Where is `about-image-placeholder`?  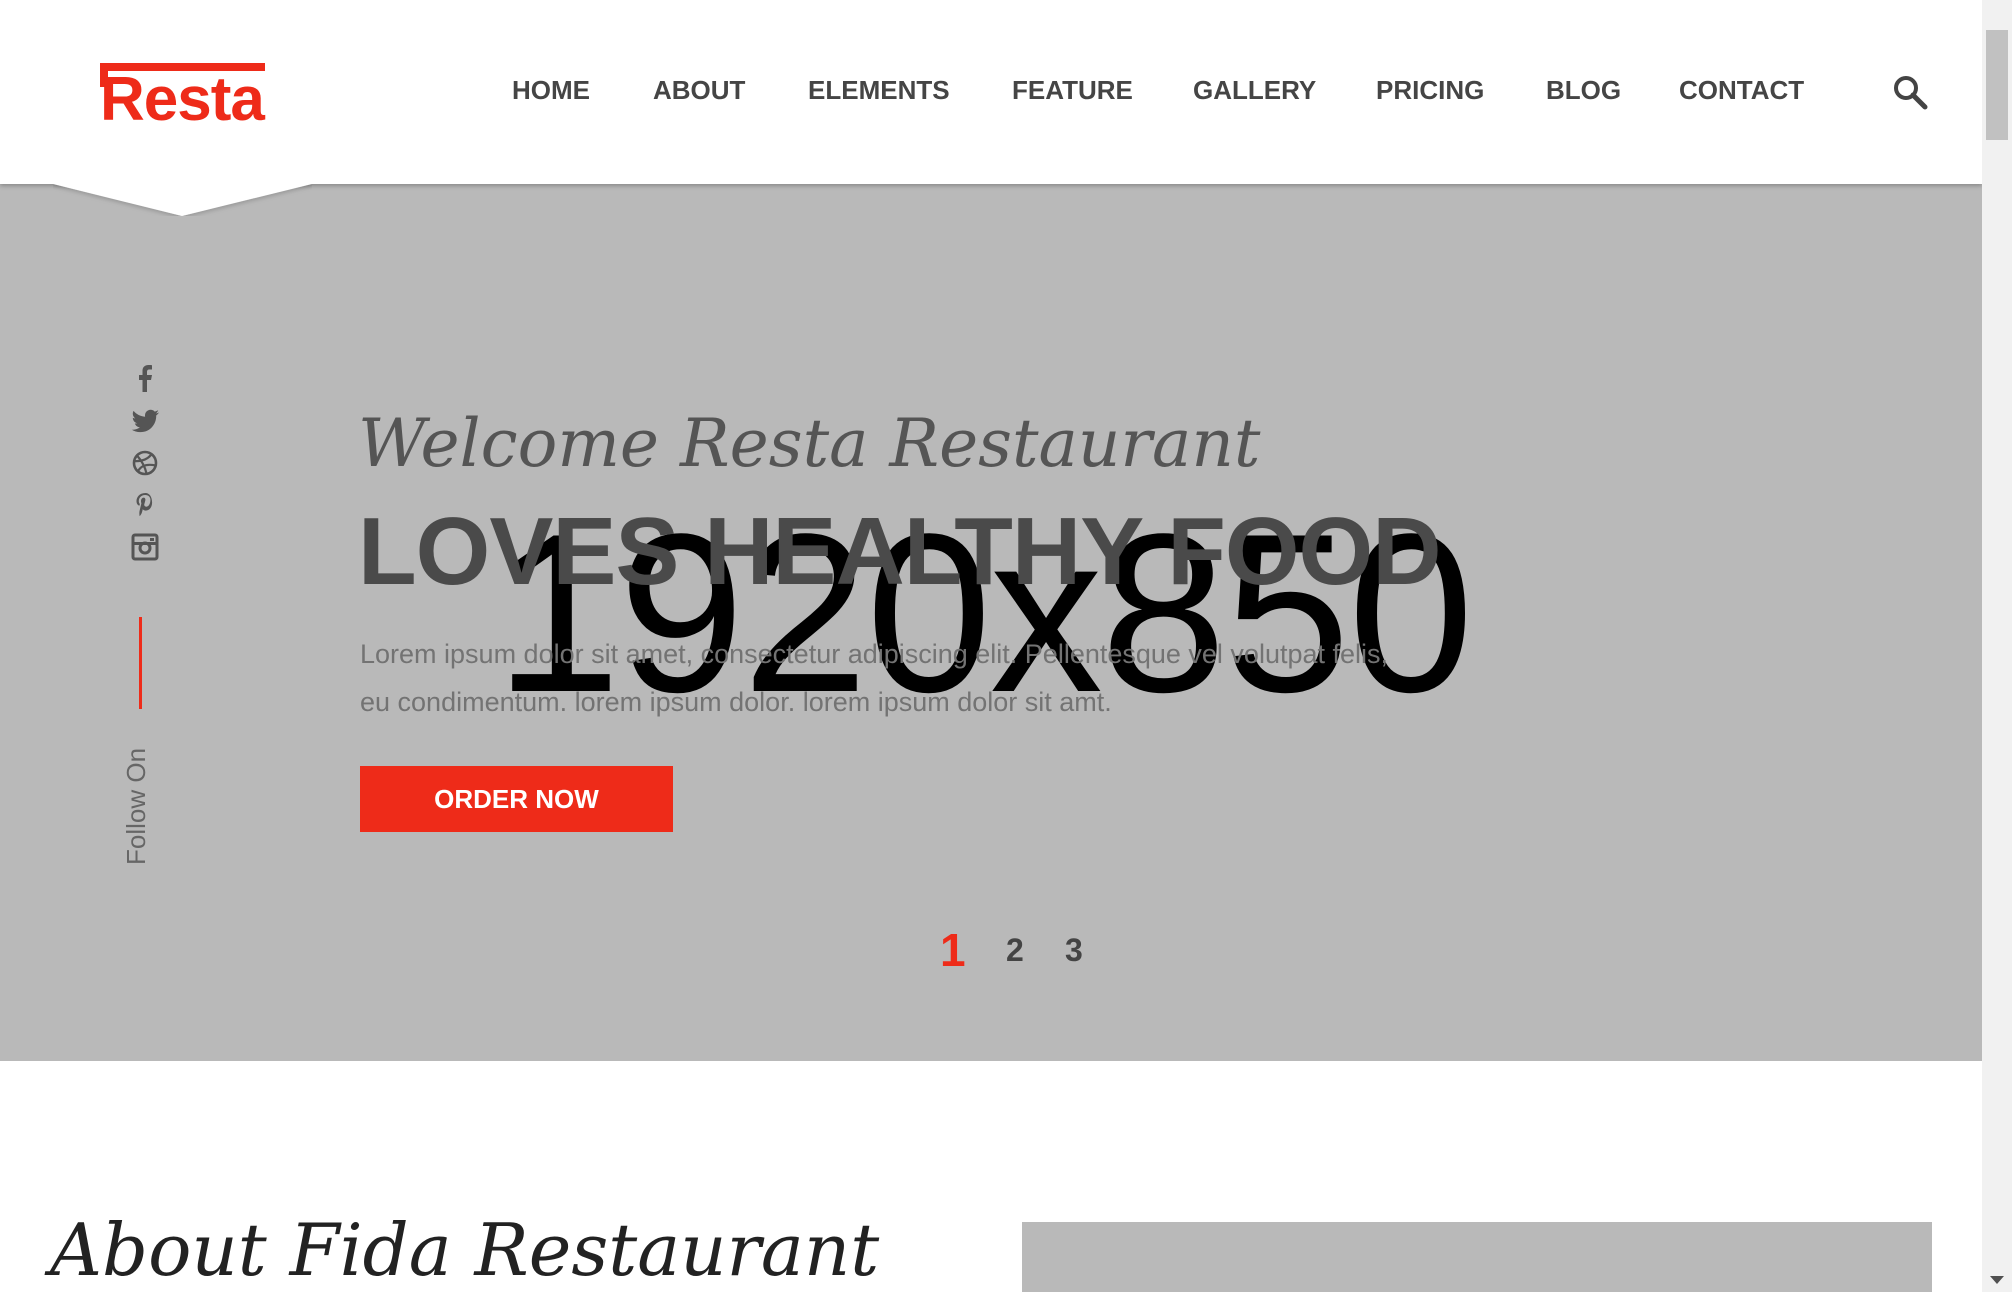
about-image-placeholder is located at coordinates (1477, 1257).